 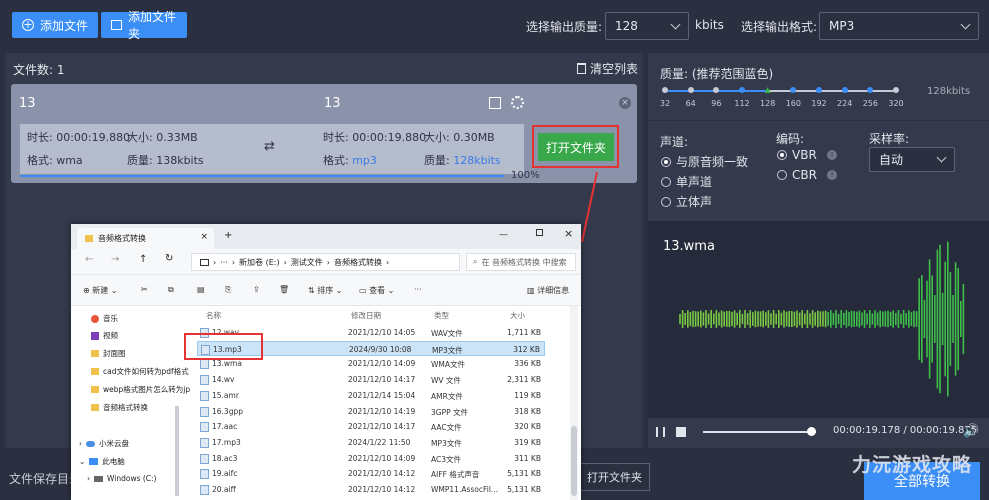 What do you see at coordinates (104, 335) in the screenshot?
I see `sidebar-item-video: 视频` at bounding box center [104, 335].